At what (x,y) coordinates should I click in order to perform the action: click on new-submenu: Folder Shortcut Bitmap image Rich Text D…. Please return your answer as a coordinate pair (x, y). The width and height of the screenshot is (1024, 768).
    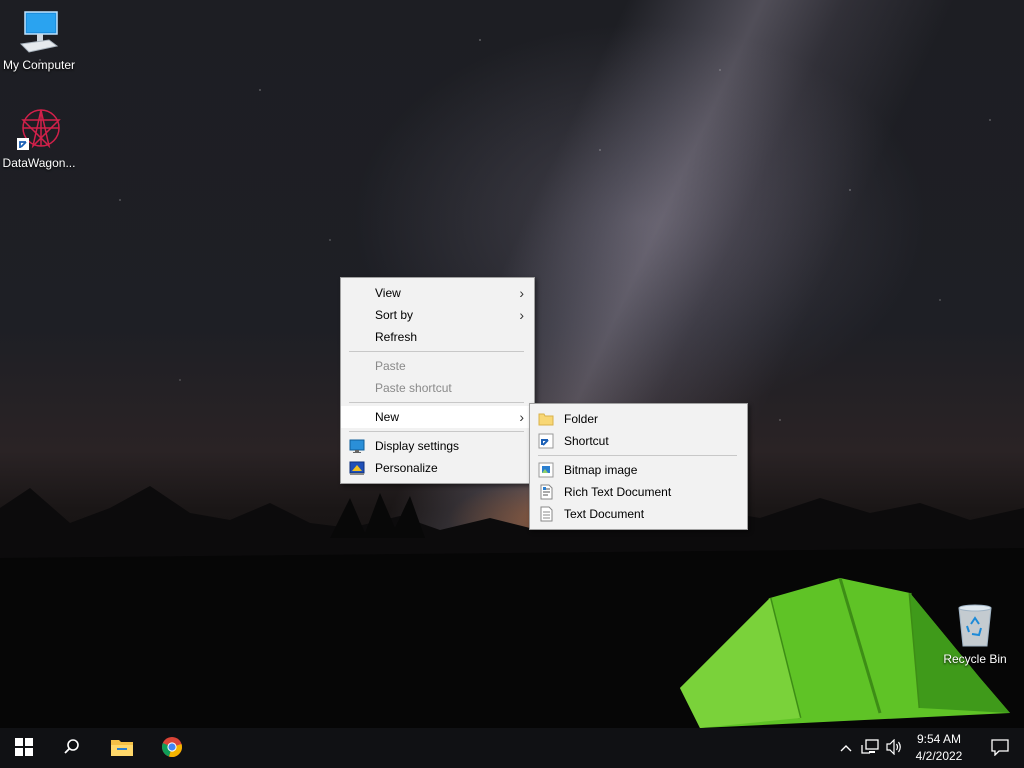
    Looking at the image, I should click on (638, 466).